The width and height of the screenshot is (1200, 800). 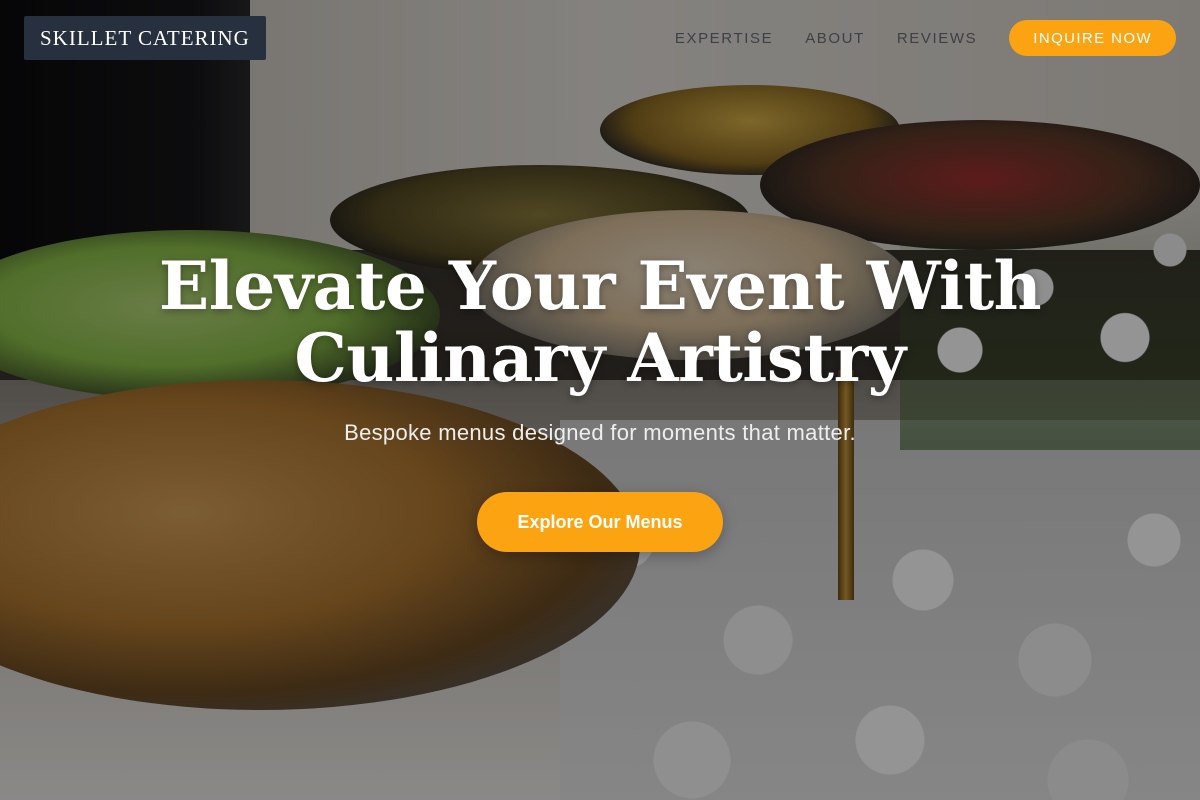 I want to click on inquire-now-button: INQUIRE NOW, so click(x=1092, y=38).